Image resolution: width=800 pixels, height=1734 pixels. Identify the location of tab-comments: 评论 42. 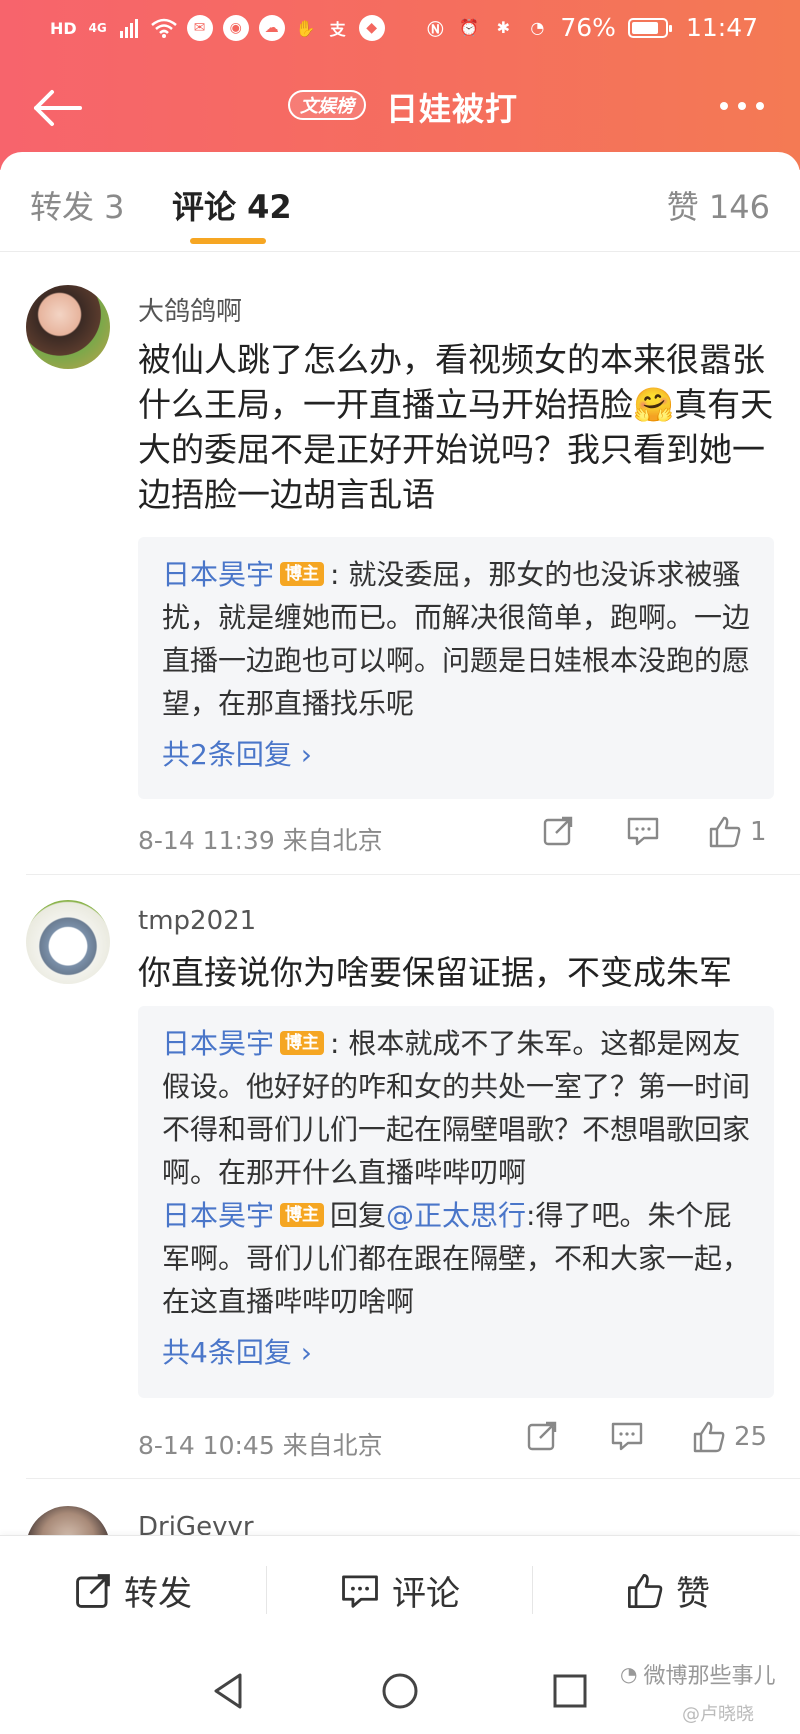
(232, 205).